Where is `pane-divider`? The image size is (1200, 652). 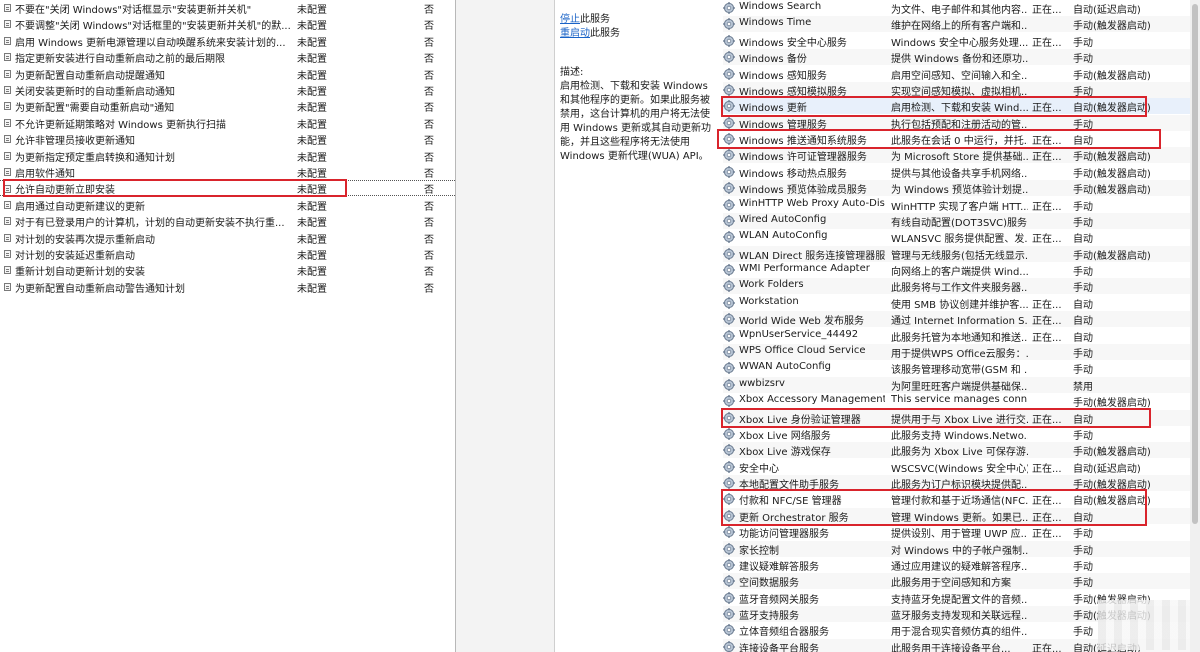 pane-divider is located at coordinates (505, 326).